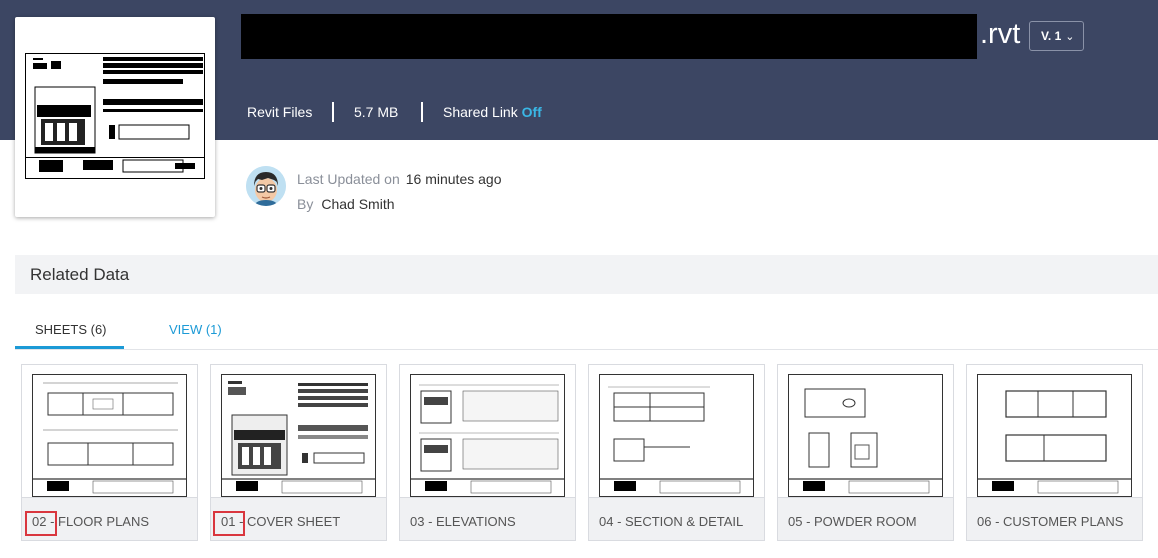 Image resolution: width=1158 pixels, height=558 pixels. What do you see at coordinates (480, 112) in the screenshot?
I see `shared-link-label: Shared Link` at bounding box center [480, 112].